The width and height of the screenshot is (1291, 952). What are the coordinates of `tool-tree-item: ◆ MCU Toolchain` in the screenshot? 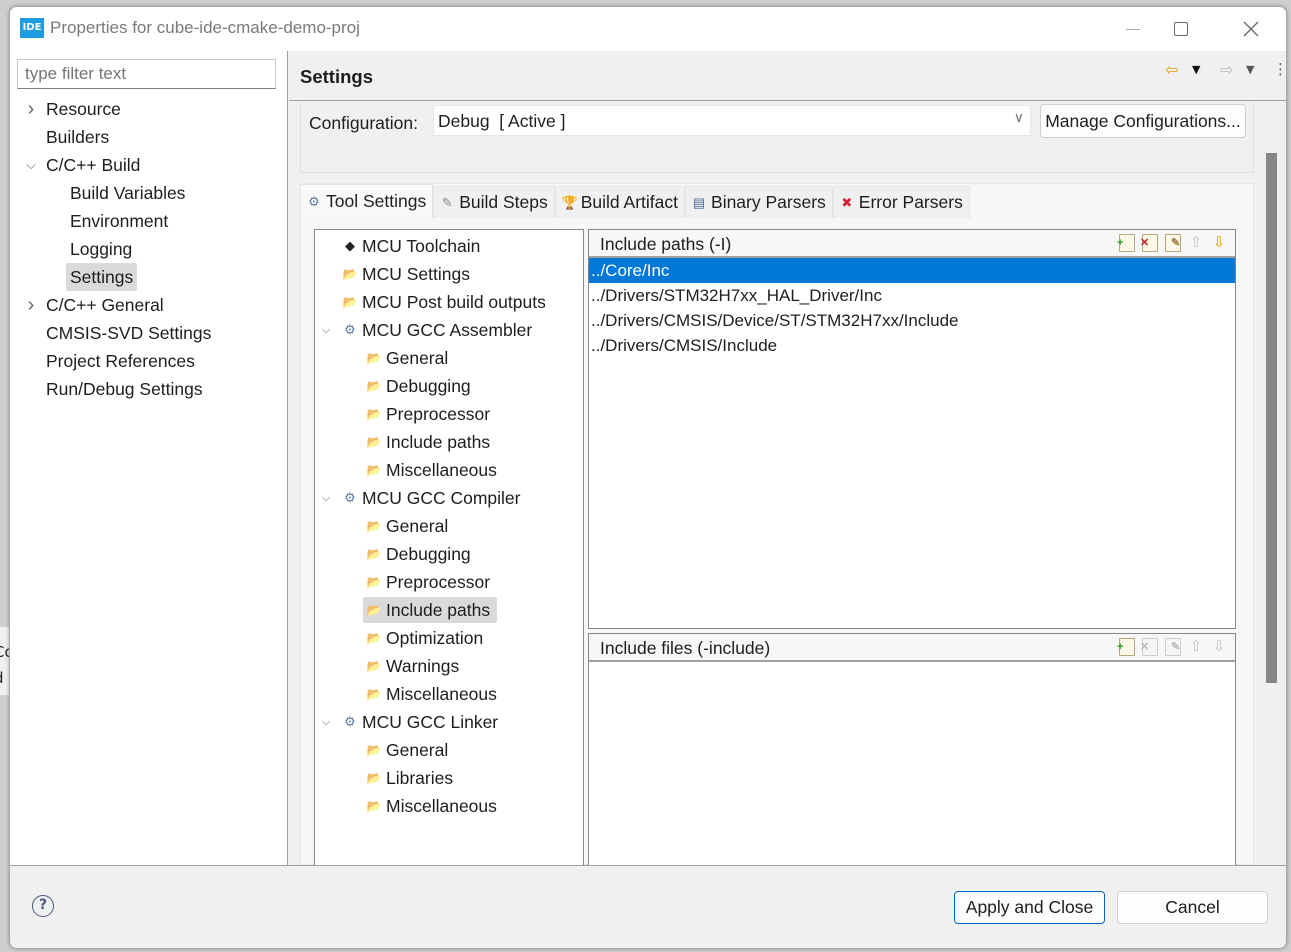 It's located at (449, 246).